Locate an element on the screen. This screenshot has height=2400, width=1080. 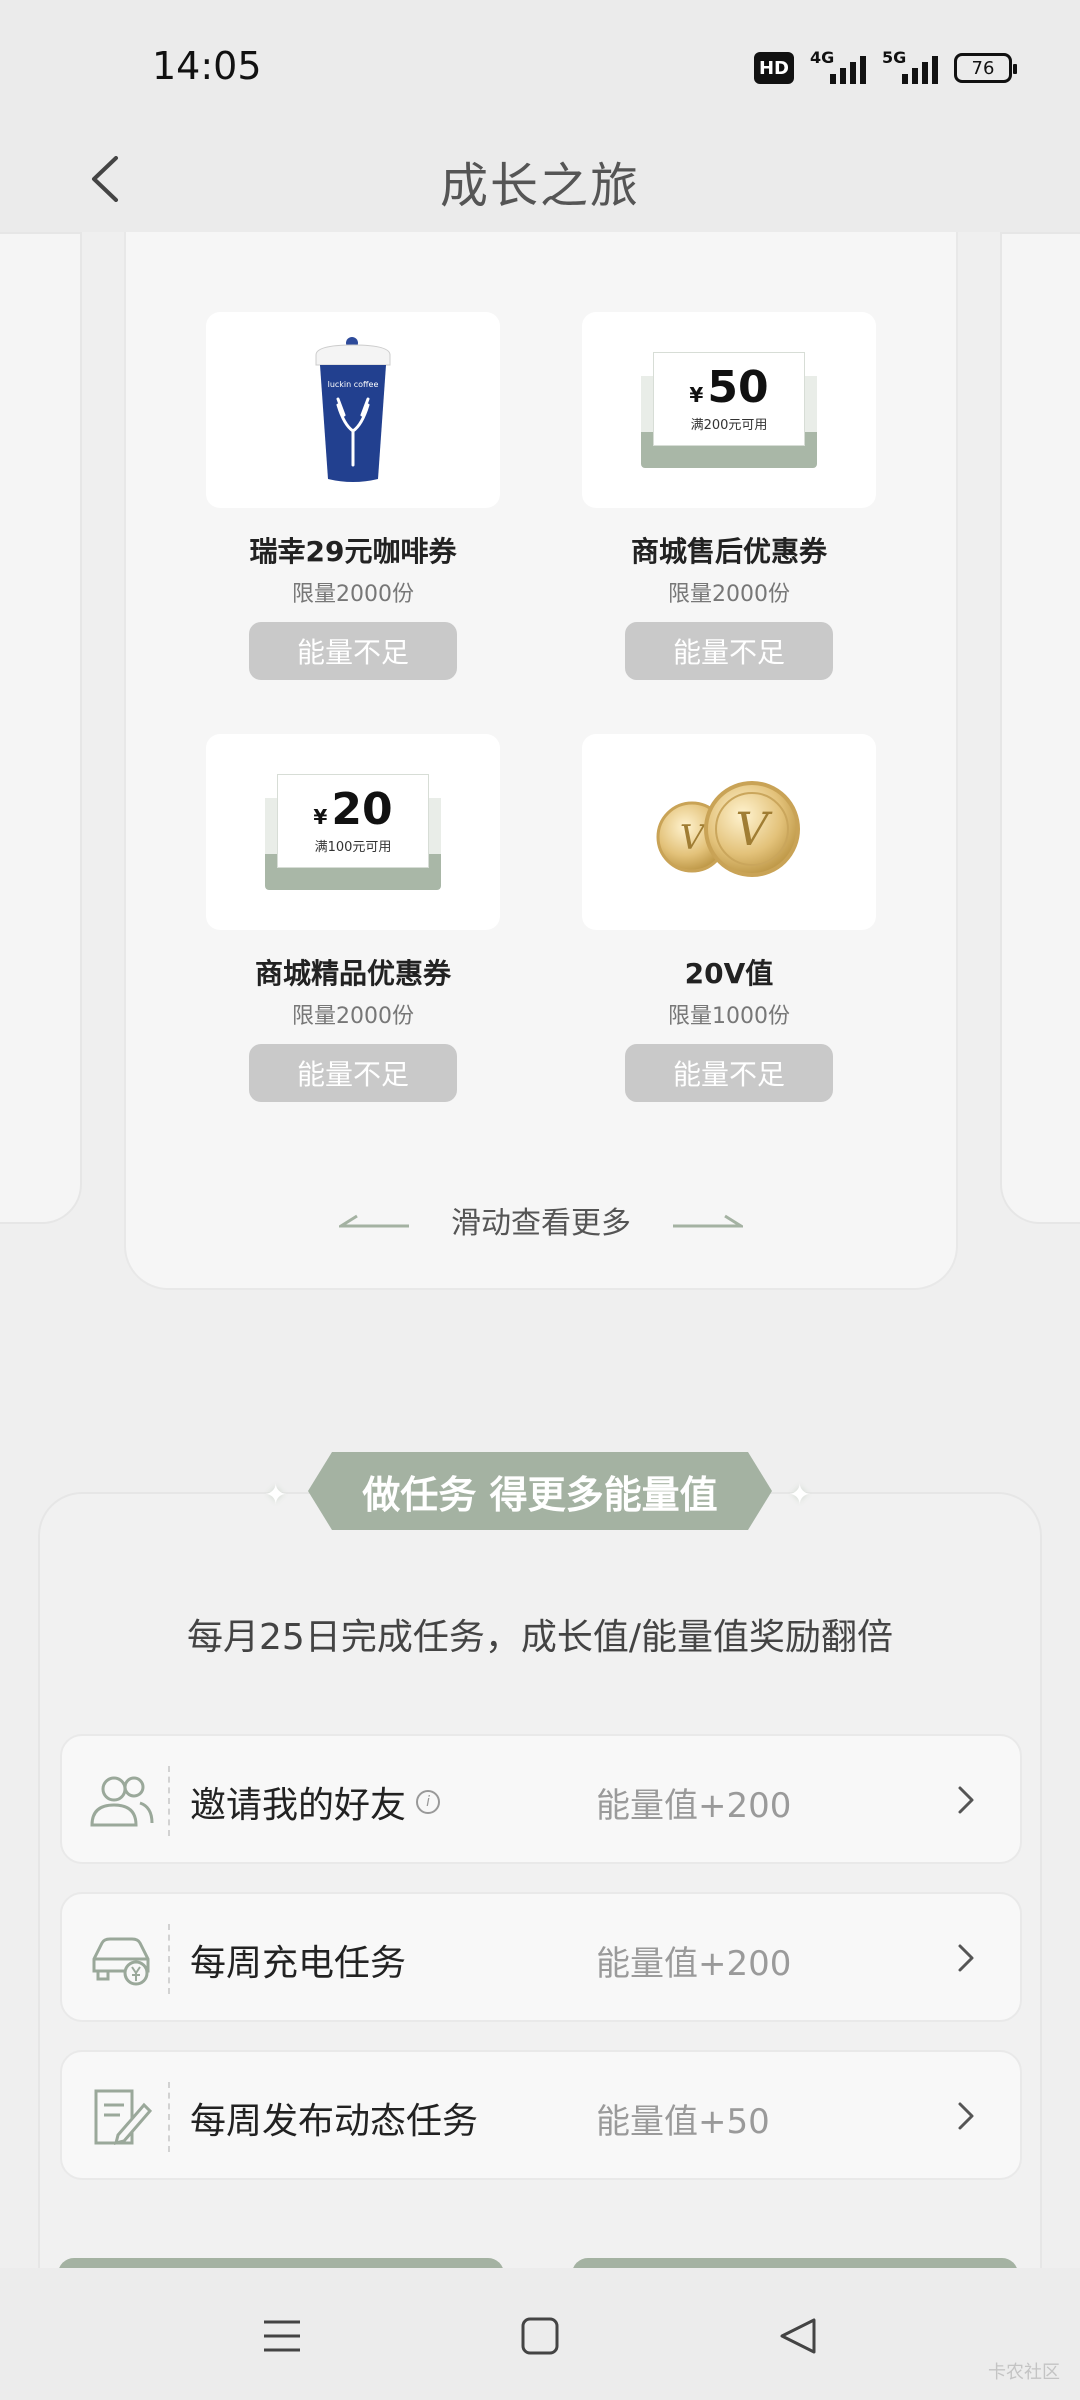
system-nav-bar is located at coordinates (540, 2334).